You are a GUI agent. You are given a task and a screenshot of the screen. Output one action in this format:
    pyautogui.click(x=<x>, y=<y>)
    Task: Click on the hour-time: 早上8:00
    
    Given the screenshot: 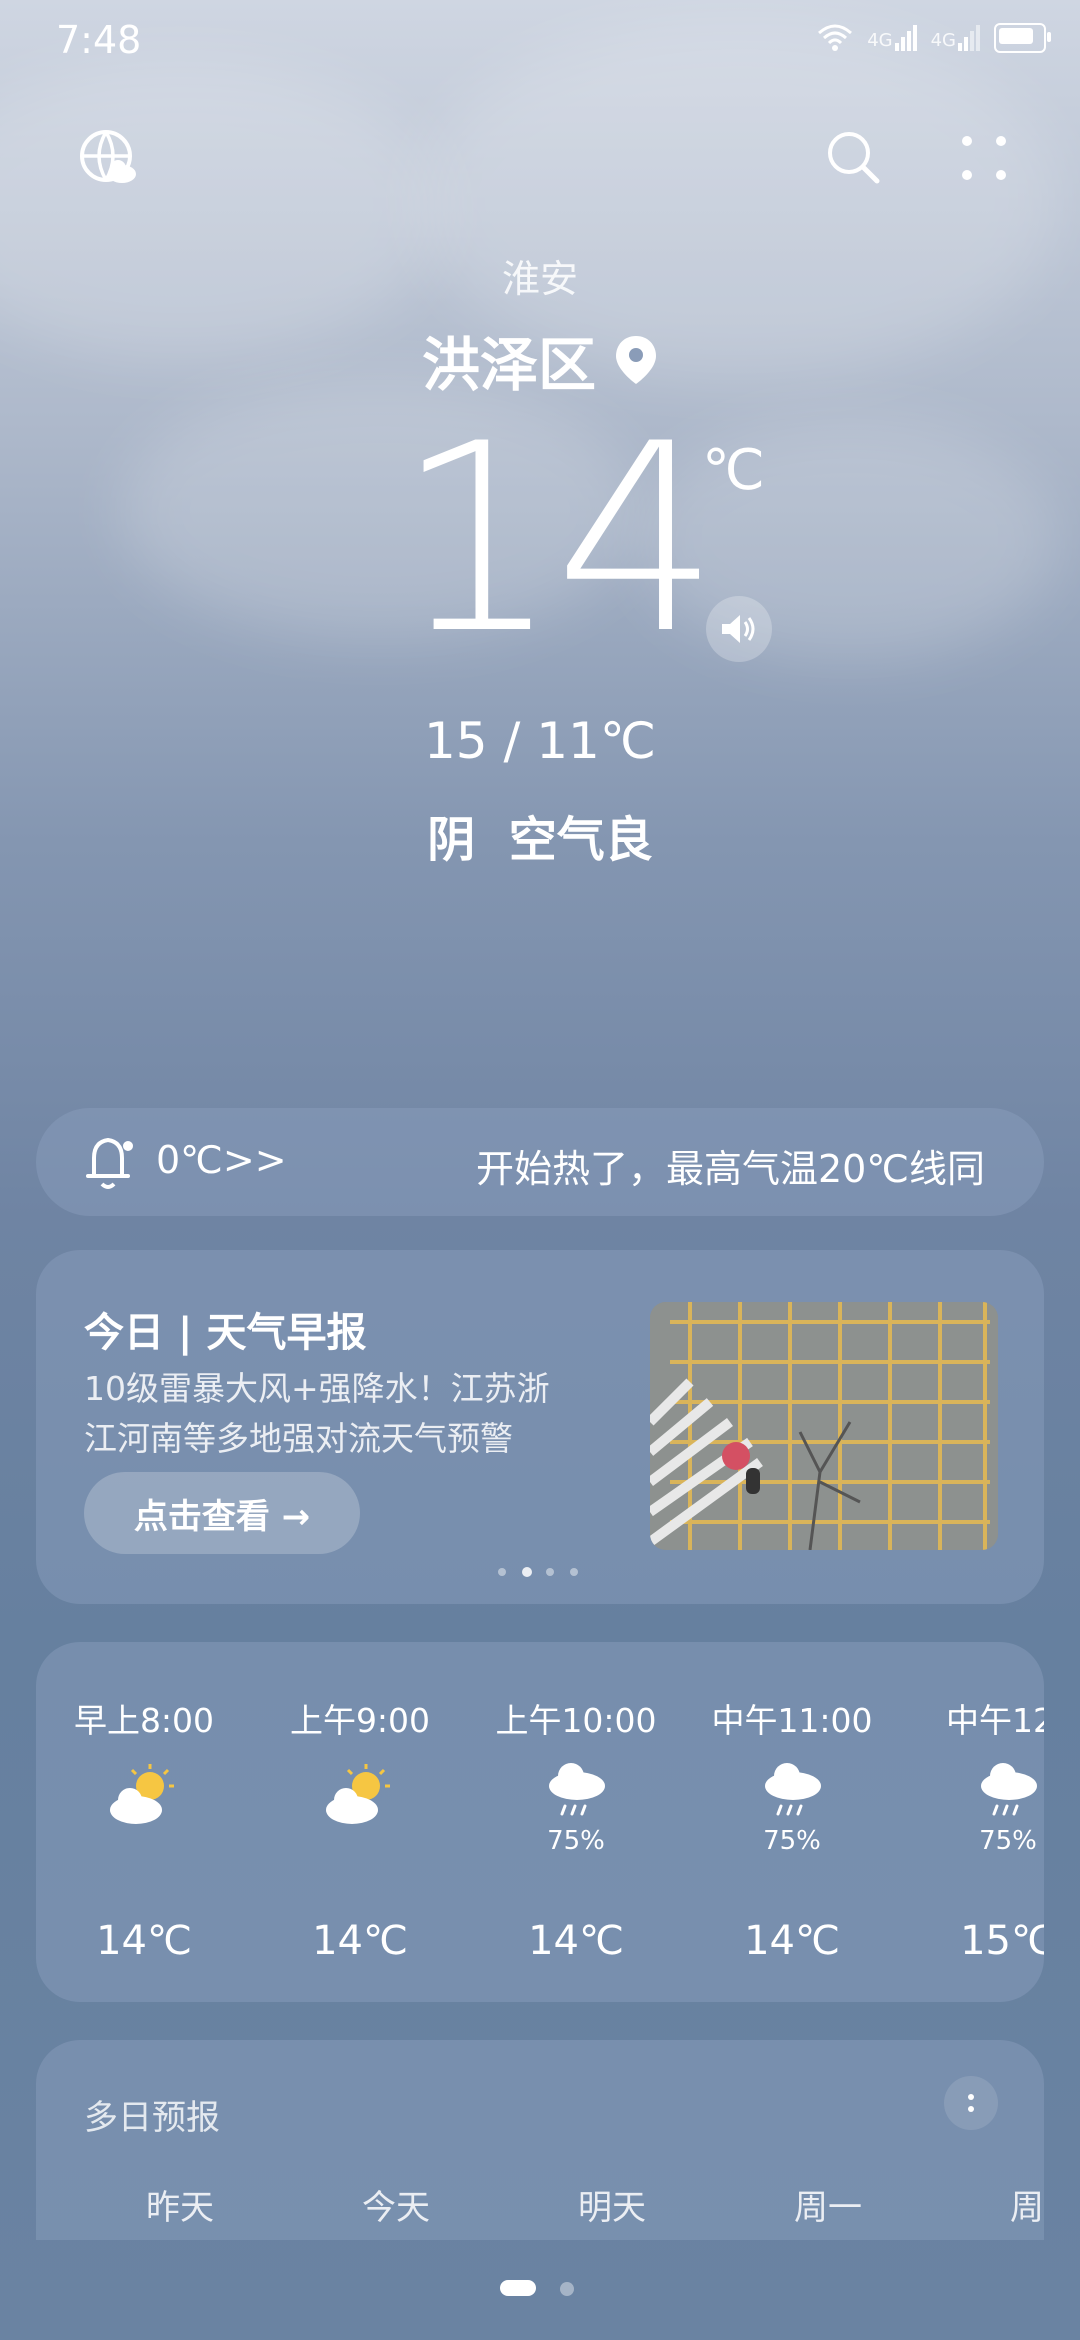 What is the action you would take?
    pyautogui.click(x=144, y=1720)
    